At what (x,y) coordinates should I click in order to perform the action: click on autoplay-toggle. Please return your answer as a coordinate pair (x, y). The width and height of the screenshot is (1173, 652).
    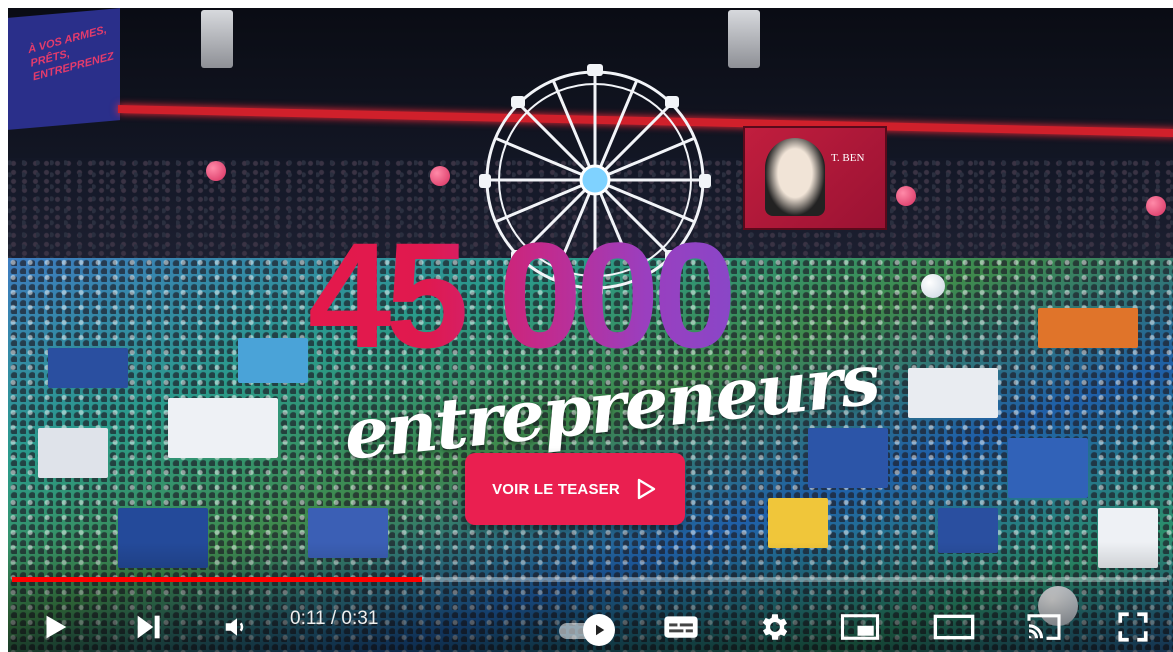
    Looking at the image, I should click on (589, 629).